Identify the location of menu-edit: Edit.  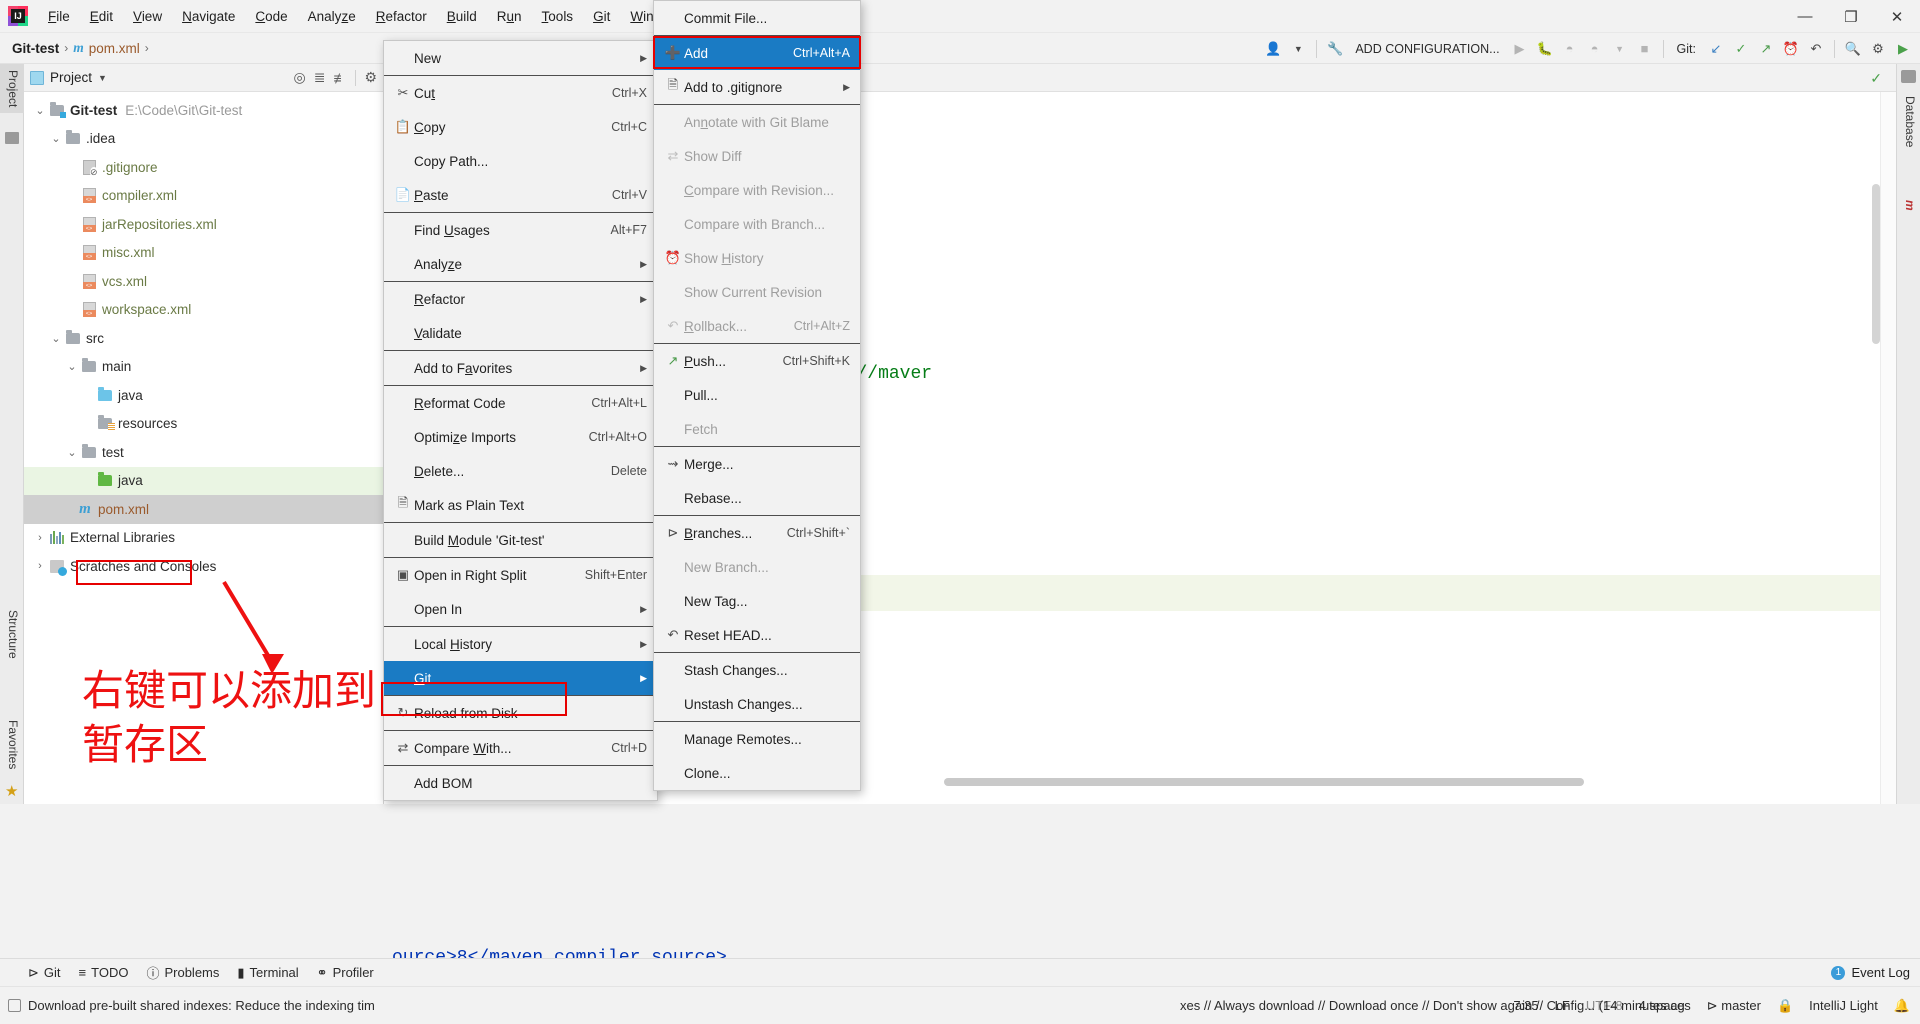
(101, 16).